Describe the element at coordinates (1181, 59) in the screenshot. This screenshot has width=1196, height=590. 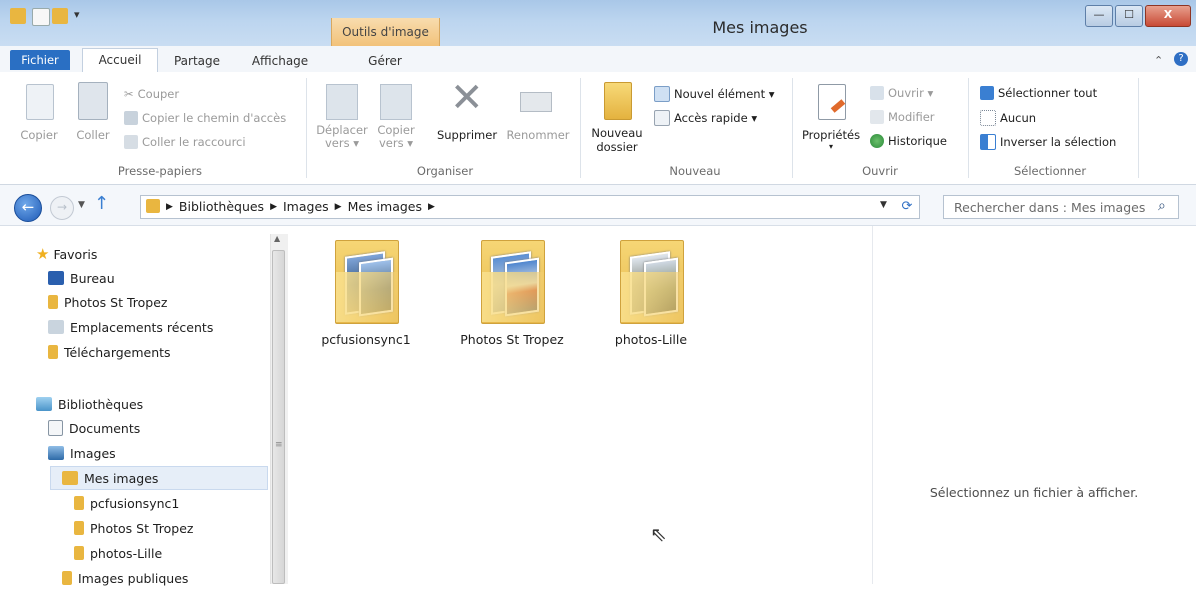
I see `help-icon: ?` at that location.